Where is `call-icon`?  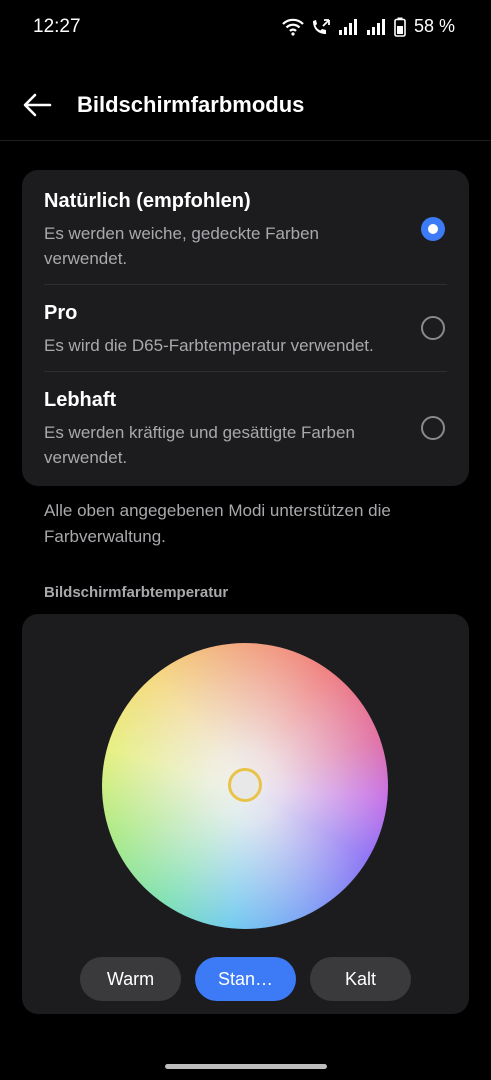
call-icon is located at coordinates (321, 26).